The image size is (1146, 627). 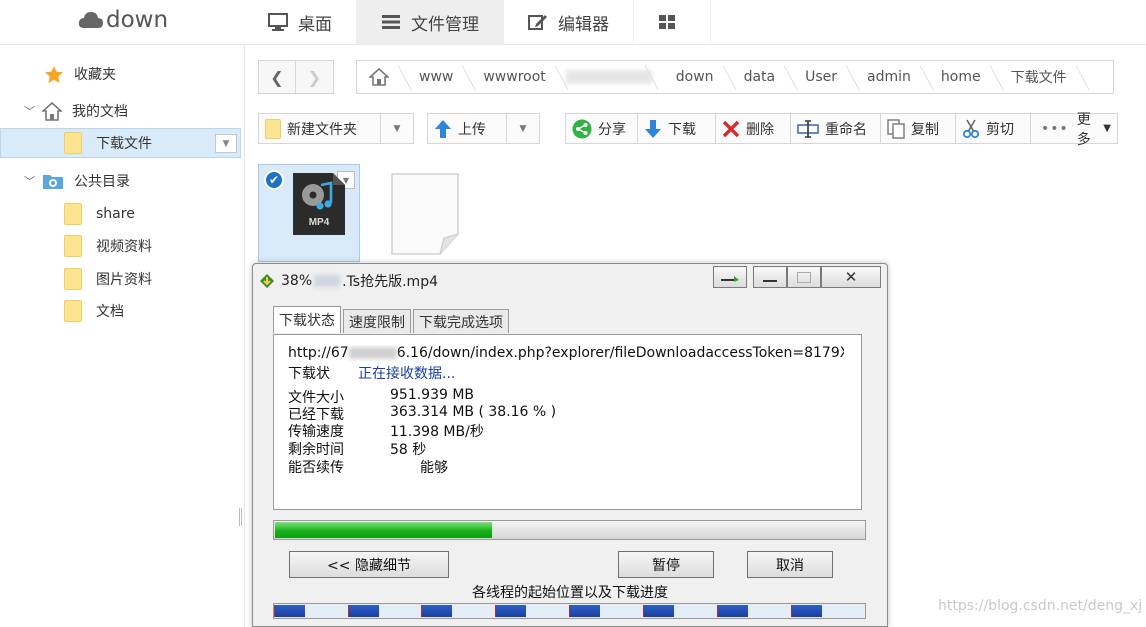 I want to click on breadcrumb-item: wwwroot, so click(x=515, y=77).